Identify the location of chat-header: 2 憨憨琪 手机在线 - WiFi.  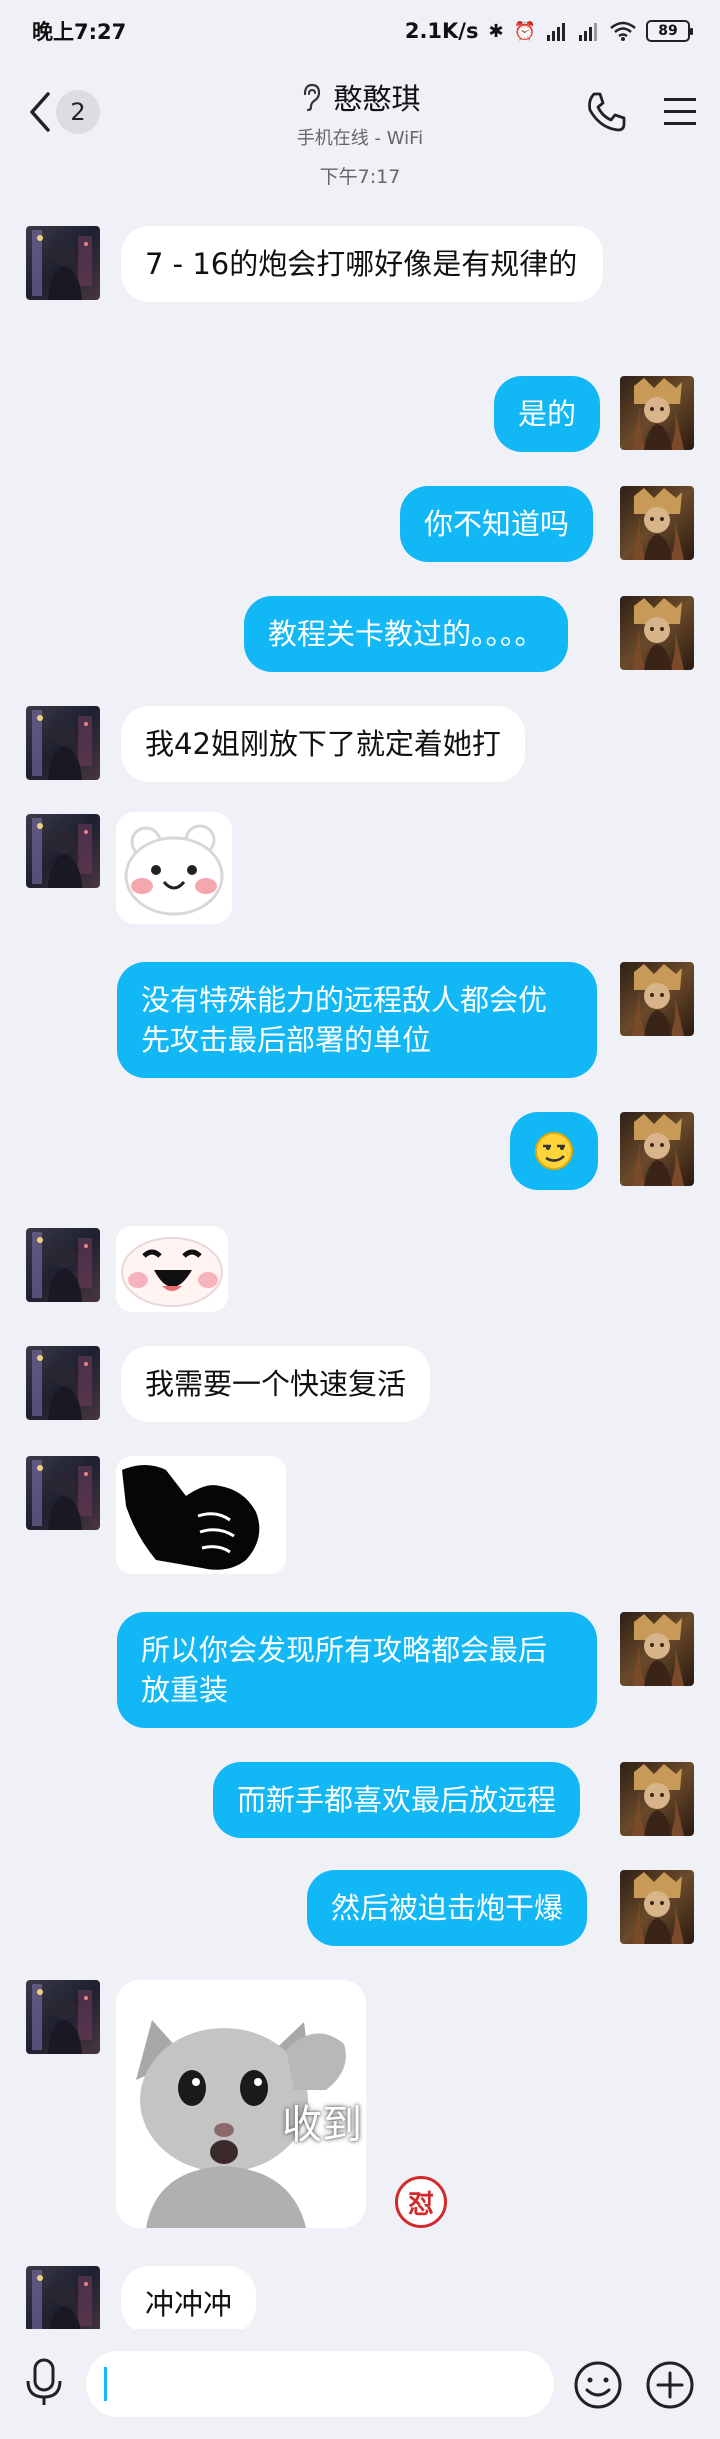
(360, 111).